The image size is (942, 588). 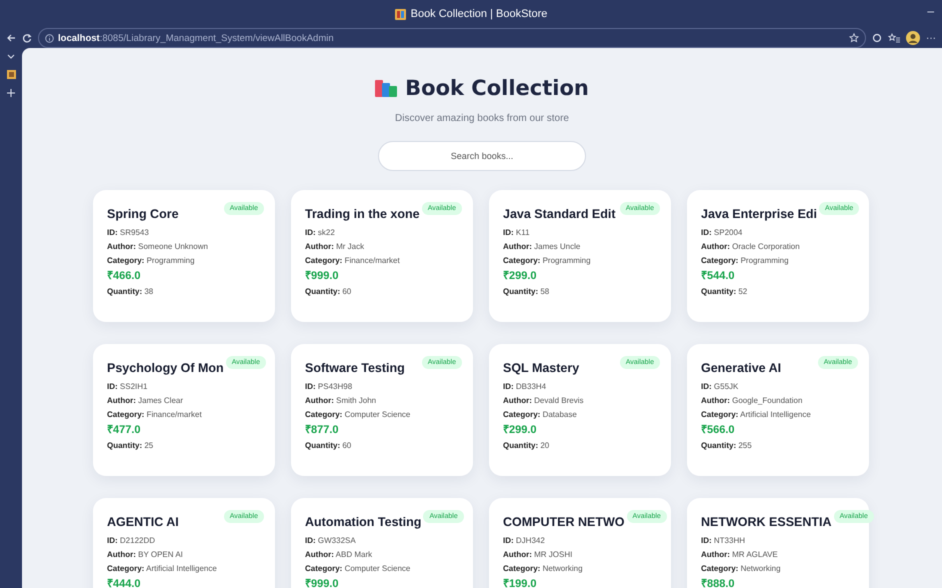 I want to click on book-author: Author: ABD Mark, so click(x=339, y=555).